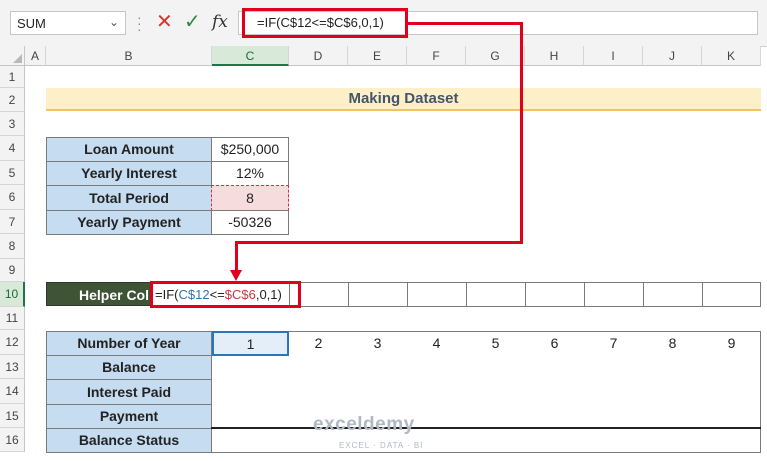  What do you see at coordinates (250, 343) in the screenshot?
I see `year-cell-selected: 1` at bounding box center [250, 343].